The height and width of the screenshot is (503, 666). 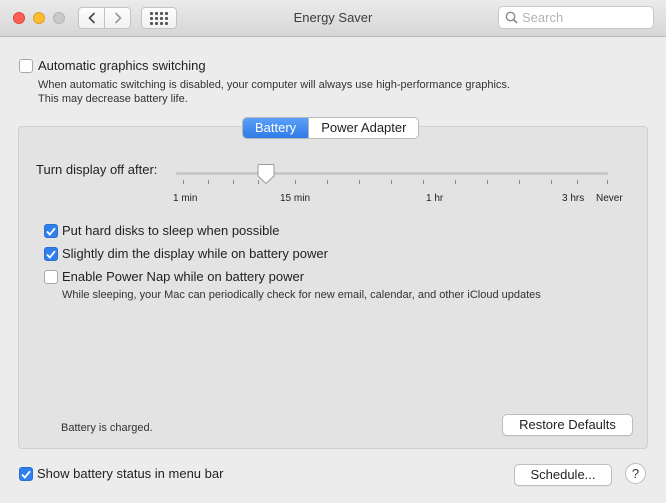 I want to click on show-battery-status-checkbox, so click(x=26, y=474).